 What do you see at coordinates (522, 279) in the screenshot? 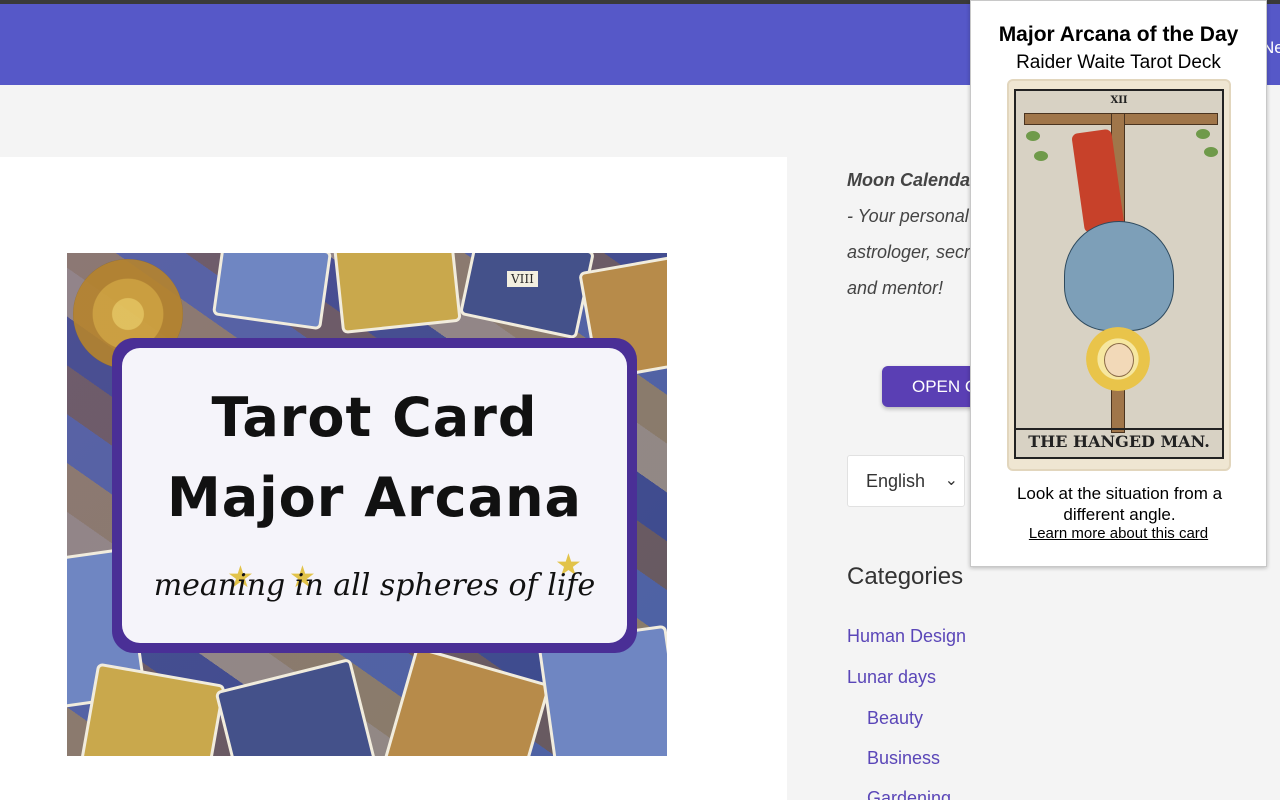
I see `card-numeral: VIII` at bounding box center [522, 279].